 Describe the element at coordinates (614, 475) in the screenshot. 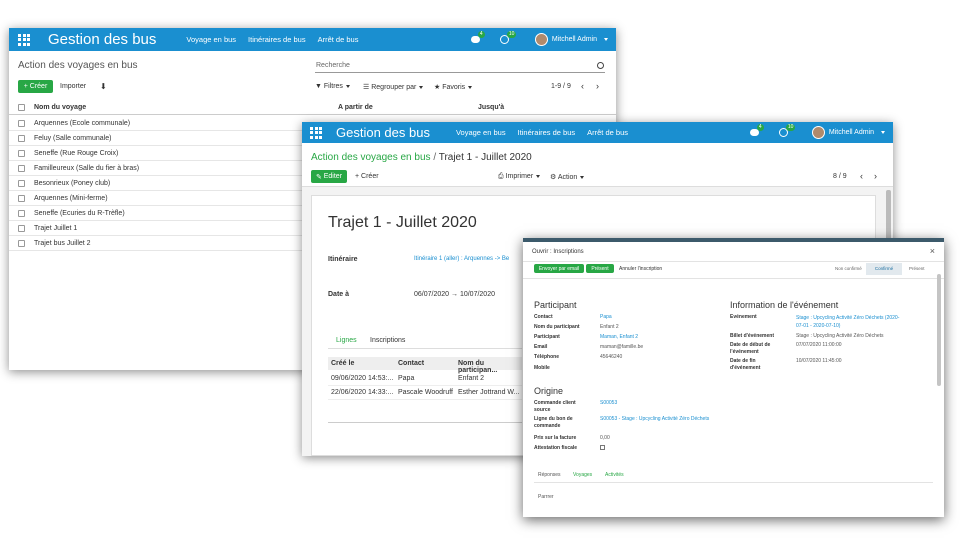

I see `tab-activites: Activités` at that location.